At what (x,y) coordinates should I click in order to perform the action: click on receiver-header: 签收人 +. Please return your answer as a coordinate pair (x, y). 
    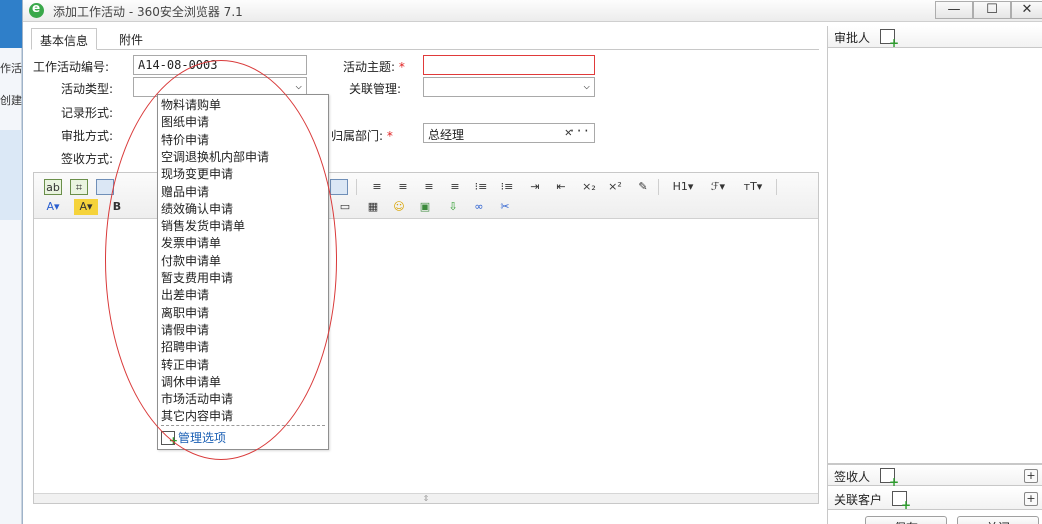
    Looking at the image, I should click on (935, 476).